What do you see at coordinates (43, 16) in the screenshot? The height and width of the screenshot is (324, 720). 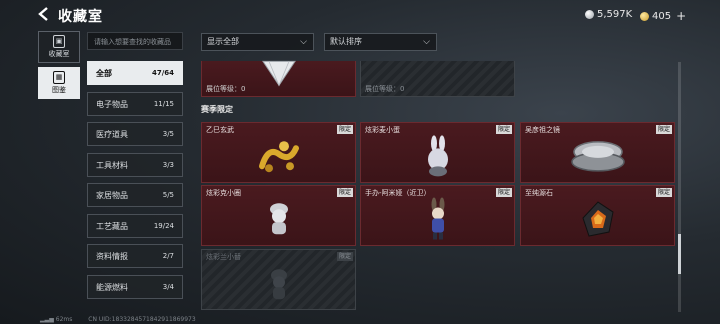 I see `back-arrow-icon` at bounding box center [43, 16].